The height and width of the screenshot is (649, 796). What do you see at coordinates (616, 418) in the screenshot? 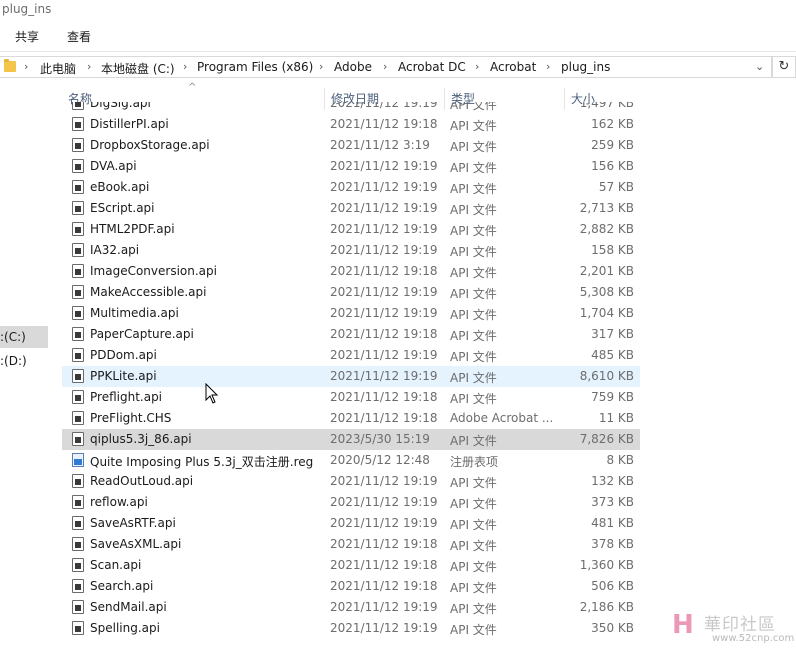
I see `file-size: 11 KB` at bounding box center [616, 418].